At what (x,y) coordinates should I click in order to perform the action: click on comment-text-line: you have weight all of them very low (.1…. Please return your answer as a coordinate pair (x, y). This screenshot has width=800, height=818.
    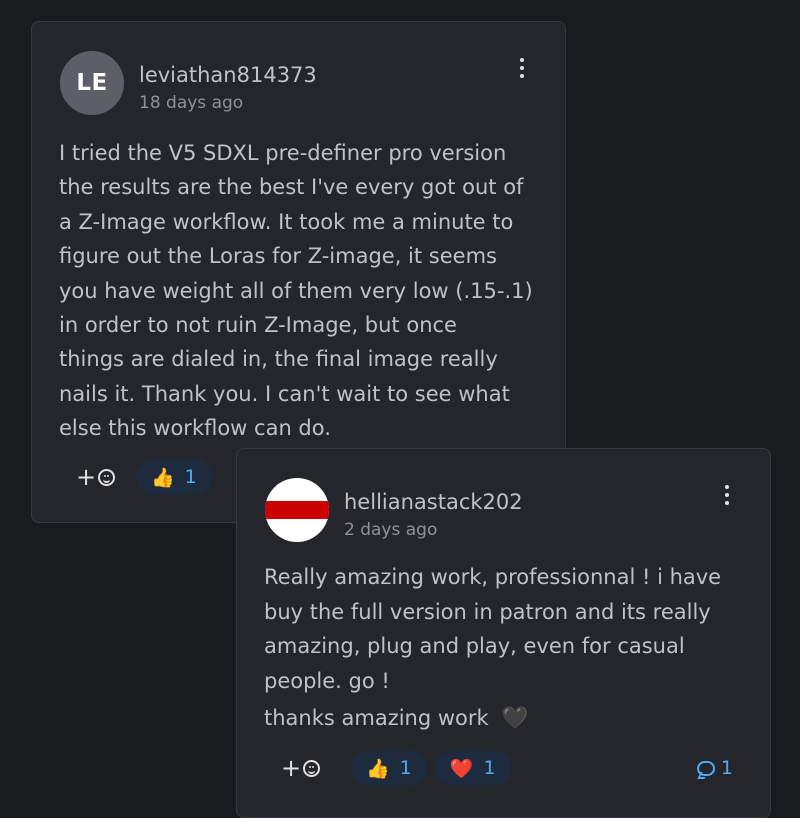
    Looking at the image, I should click on (296, 290).